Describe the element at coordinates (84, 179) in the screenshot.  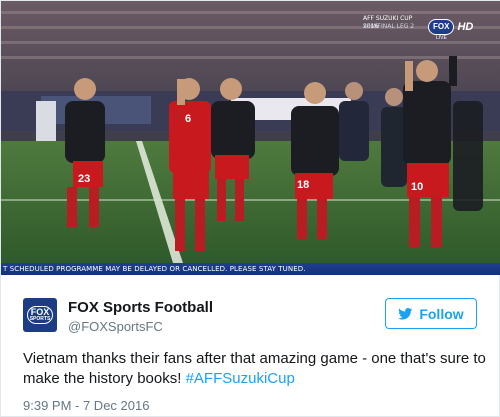
I see `jersey-number: 23` at that location.